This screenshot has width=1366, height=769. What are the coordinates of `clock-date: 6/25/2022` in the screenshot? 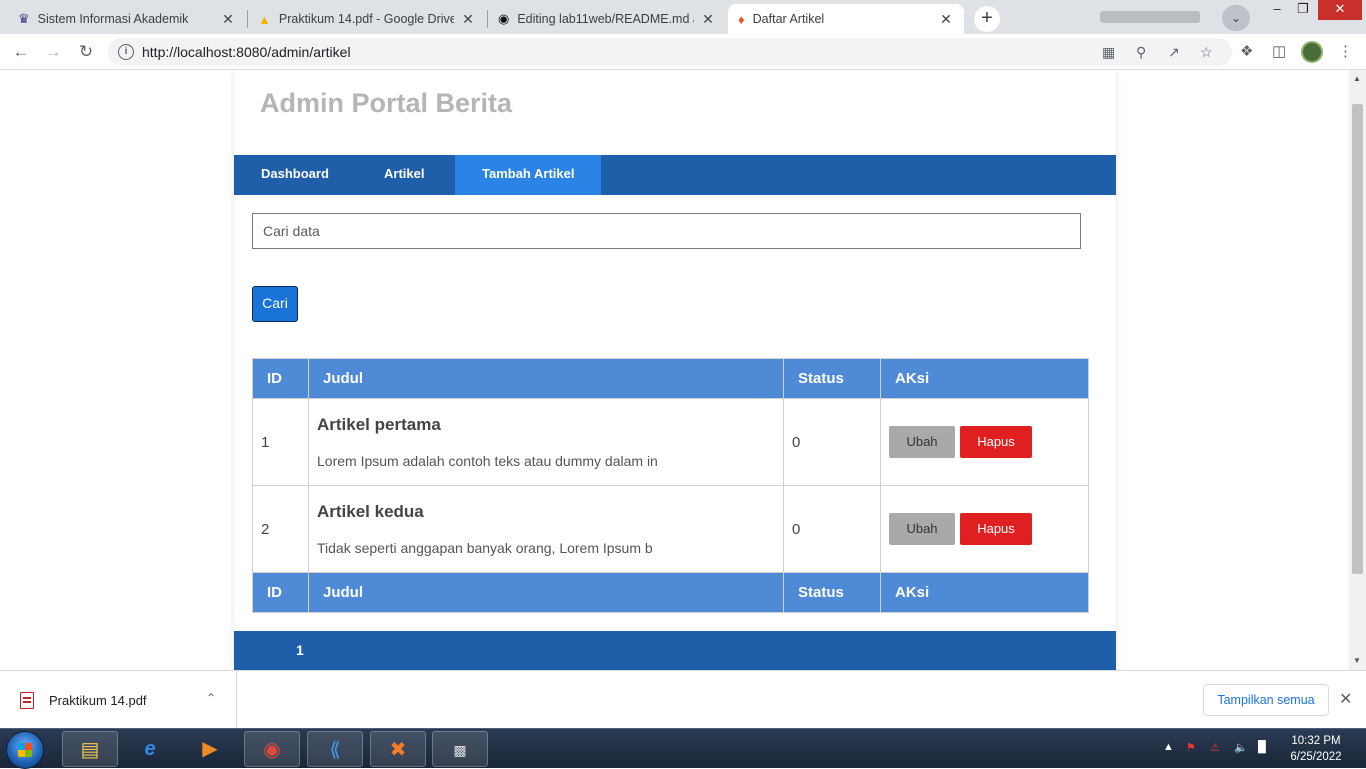 It's located at (1316, 757).